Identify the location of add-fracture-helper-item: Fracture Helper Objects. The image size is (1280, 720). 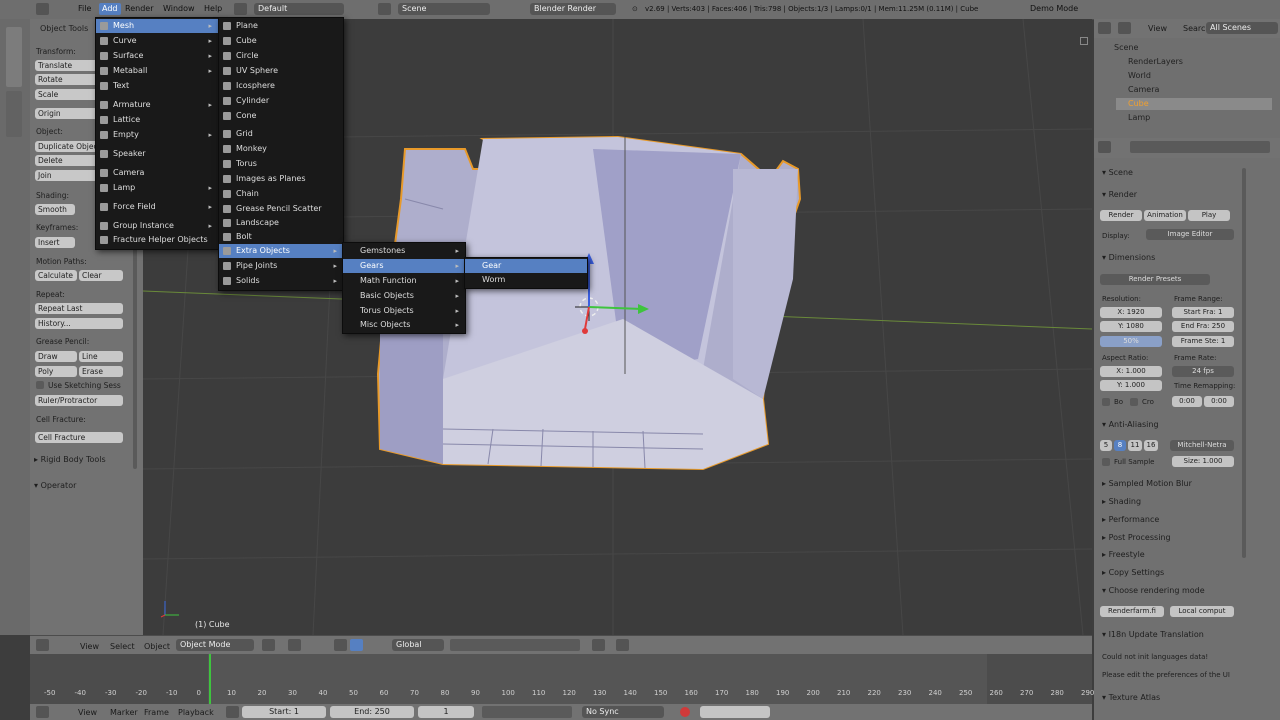
(157, 240).